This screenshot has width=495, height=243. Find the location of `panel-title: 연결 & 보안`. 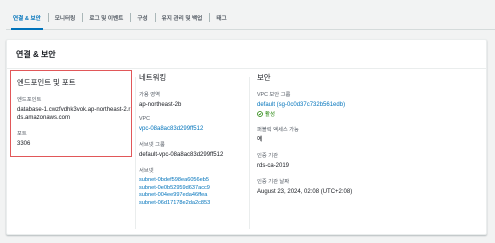

panel-title: 연결 & 보안 is located at coordinates (36, 54).